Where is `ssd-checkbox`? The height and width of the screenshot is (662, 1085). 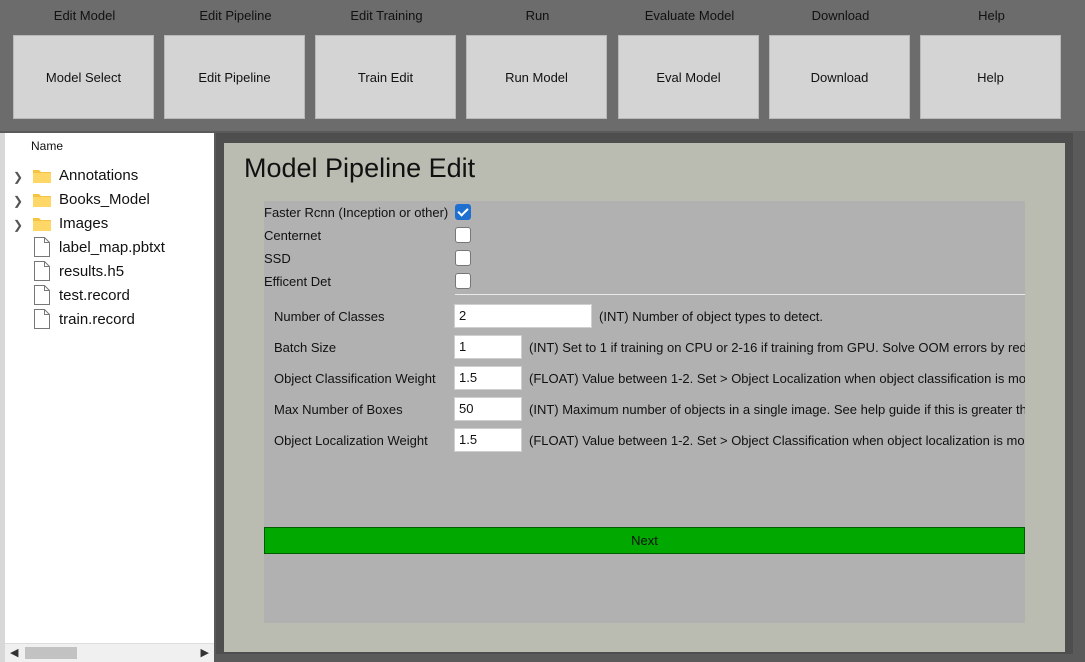 ssd-checkbox is located at coordinates (463, 258).